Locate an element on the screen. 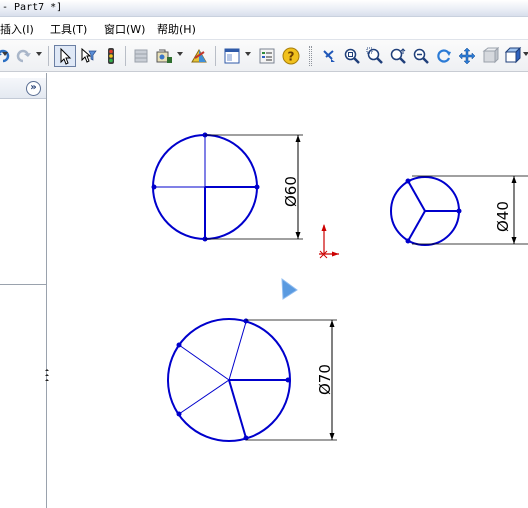 The image size is (528, 508). dimension-text-60: Ø60 is located at coordinates (291, 191).